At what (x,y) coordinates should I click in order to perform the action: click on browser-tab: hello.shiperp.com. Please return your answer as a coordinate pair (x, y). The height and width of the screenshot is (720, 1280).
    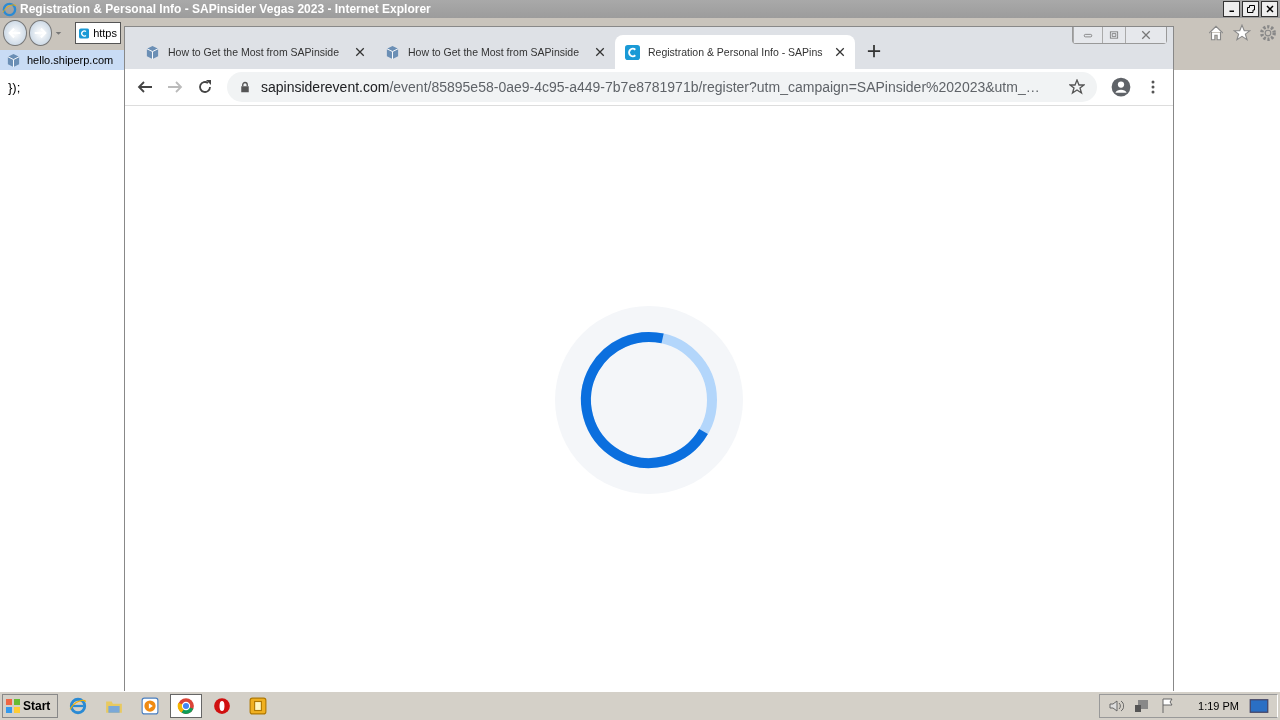
    Looking at the image, I should click on (62, 60).